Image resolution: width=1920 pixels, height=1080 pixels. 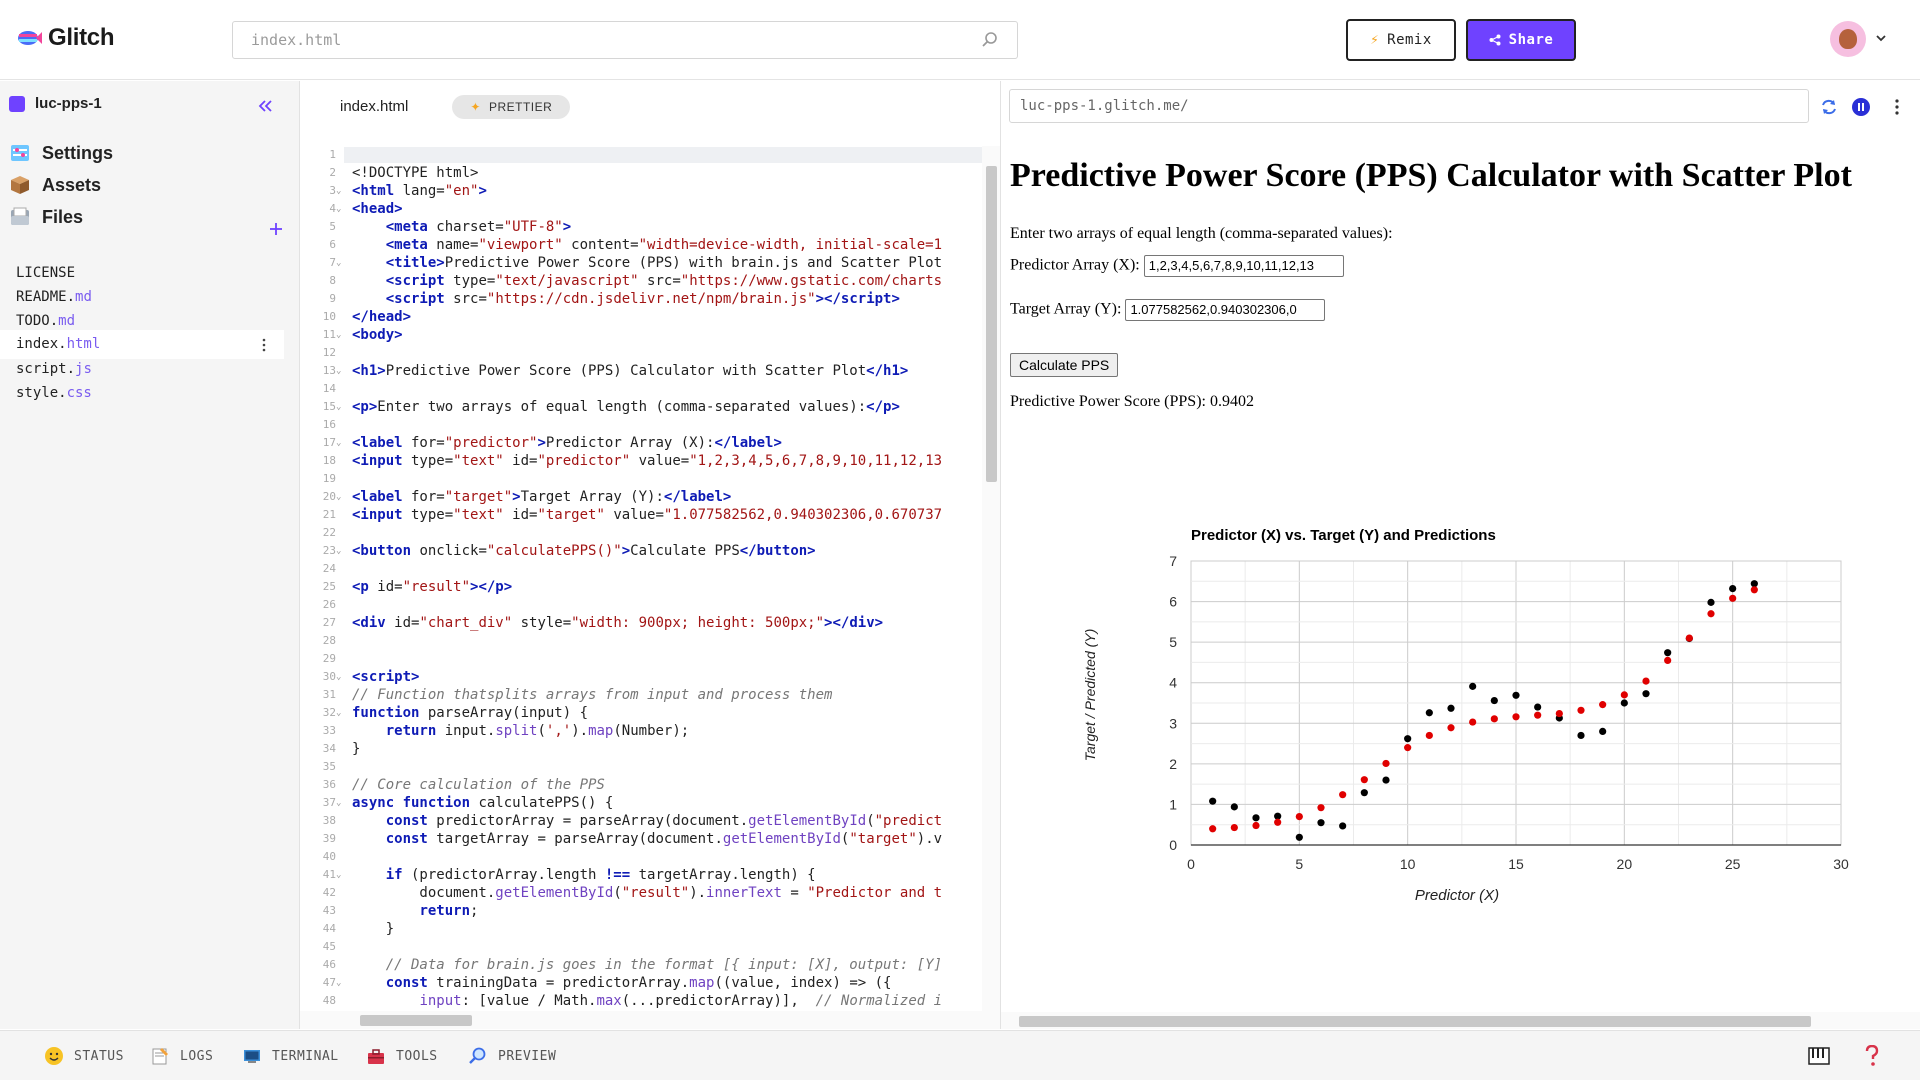 What do you see at coordinates (197, 1056) in the screenshot?
I see `logs-label: LOGS` at bounding box center [197, 1056].